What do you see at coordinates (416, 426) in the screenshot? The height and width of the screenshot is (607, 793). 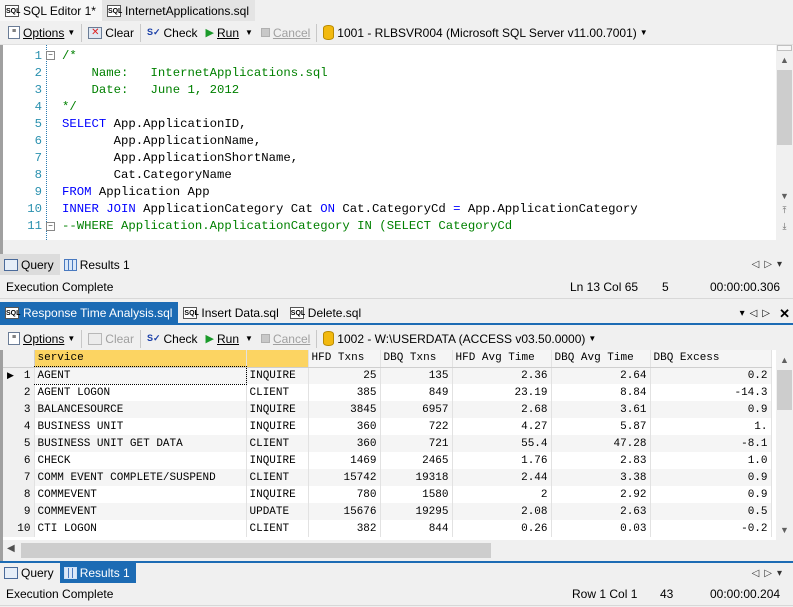 I see `grid-cell: 722` at bounding box center [416, 426].